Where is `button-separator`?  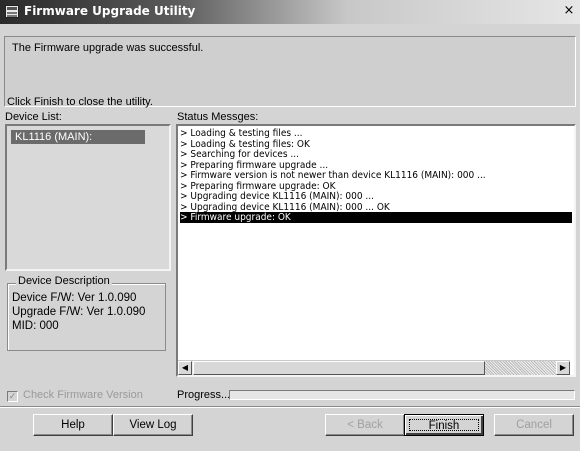
button-separator is located at coordinates (290, 407).